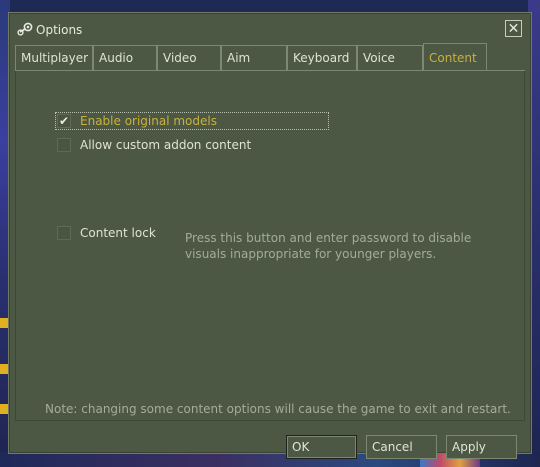  I want to click on allow-custom-addon-checkbox: Allow custom addon content, so click(154, 145).